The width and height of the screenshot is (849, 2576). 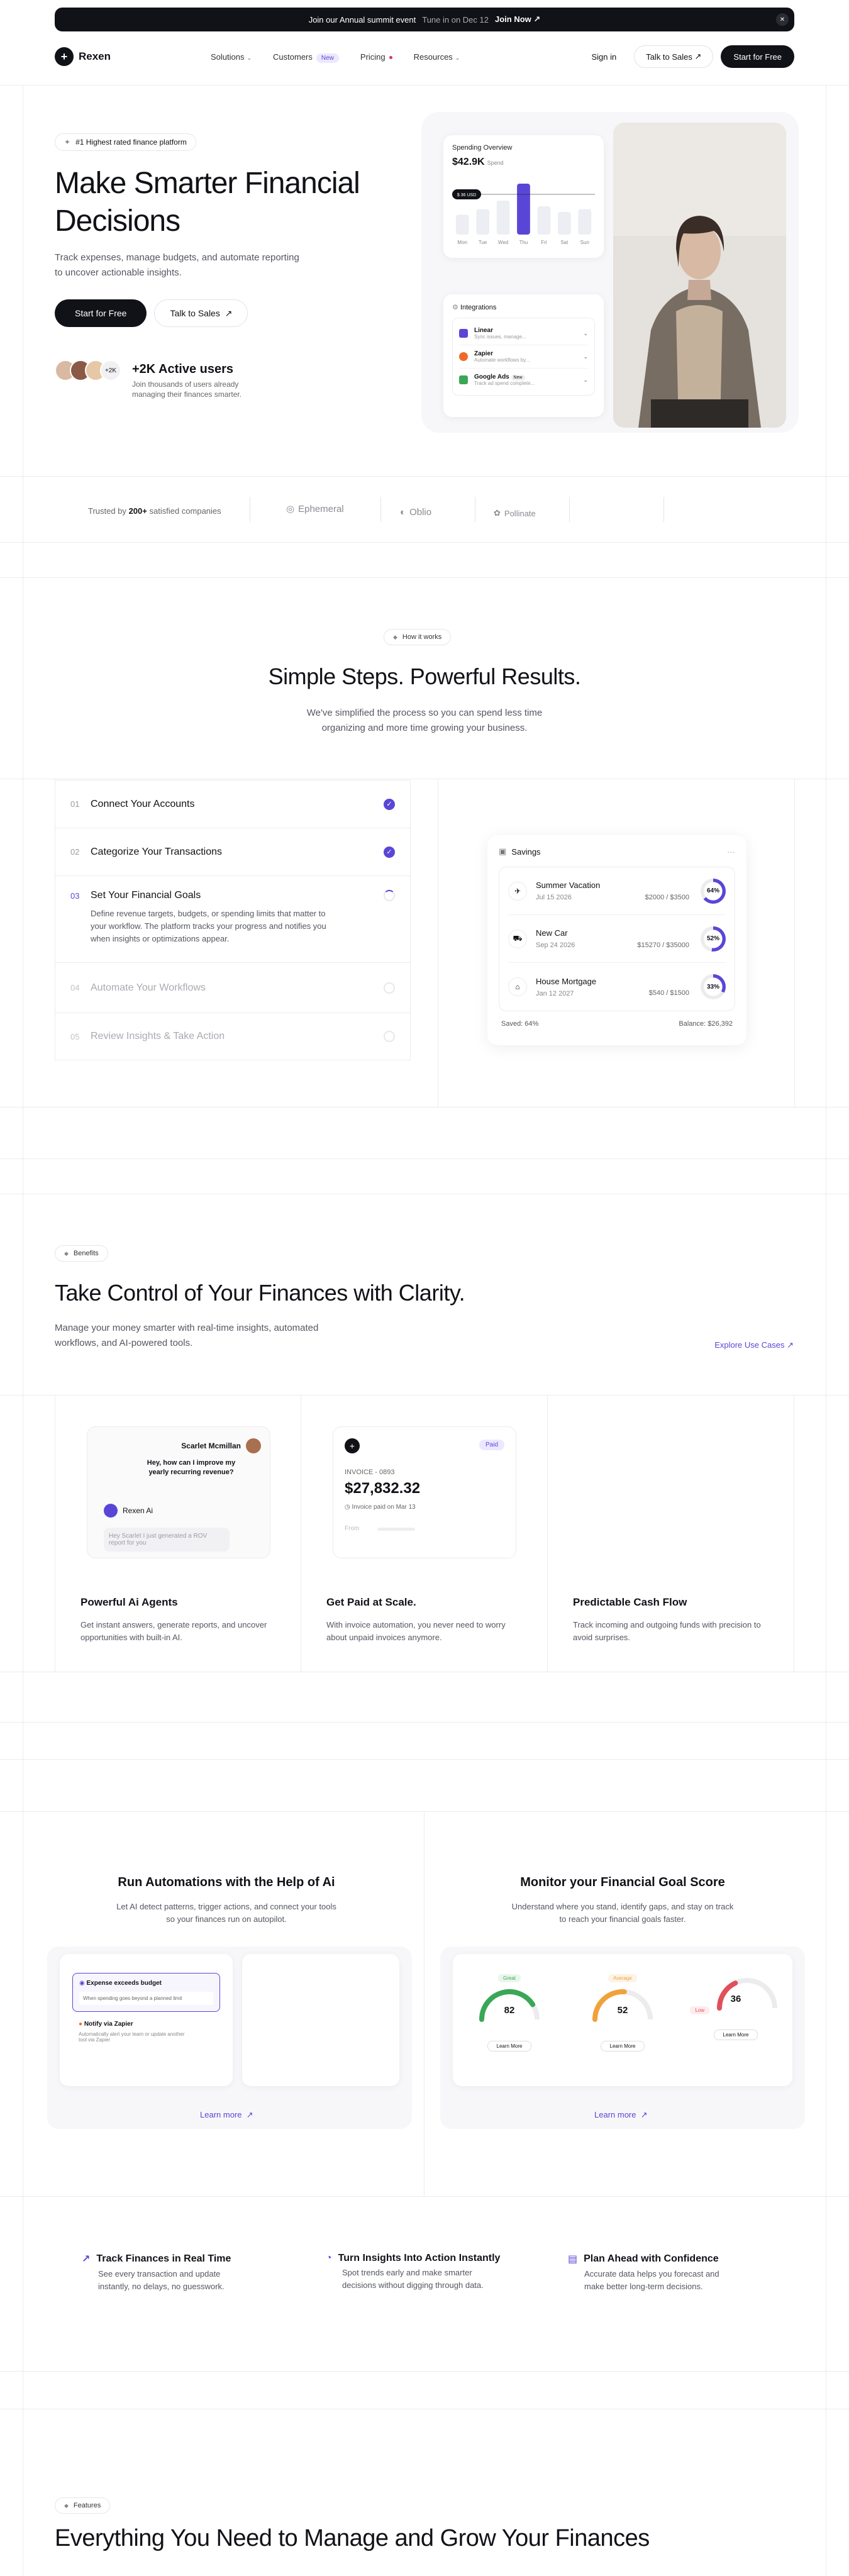 I want to click on hero-start-button: Start for Free, so click(x=101, y=313).